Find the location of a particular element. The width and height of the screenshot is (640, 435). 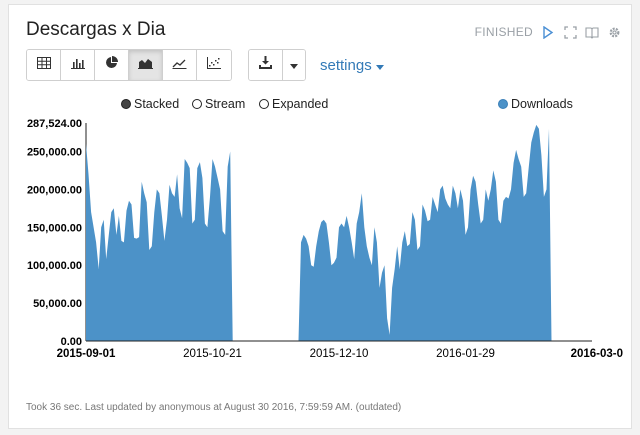

table-icon is located at coordinates (43, 65).